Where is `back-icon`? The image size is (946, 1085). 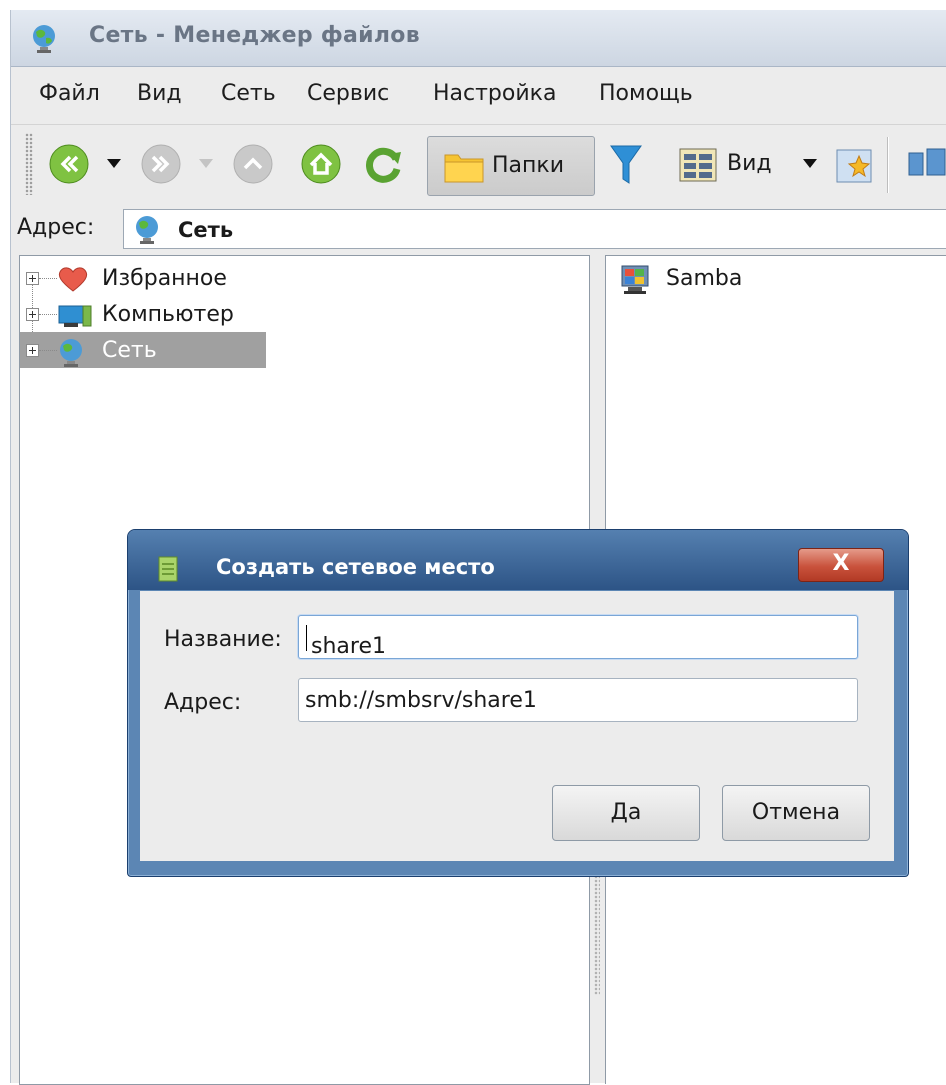 back-icon is located at coordinates (69, 164).